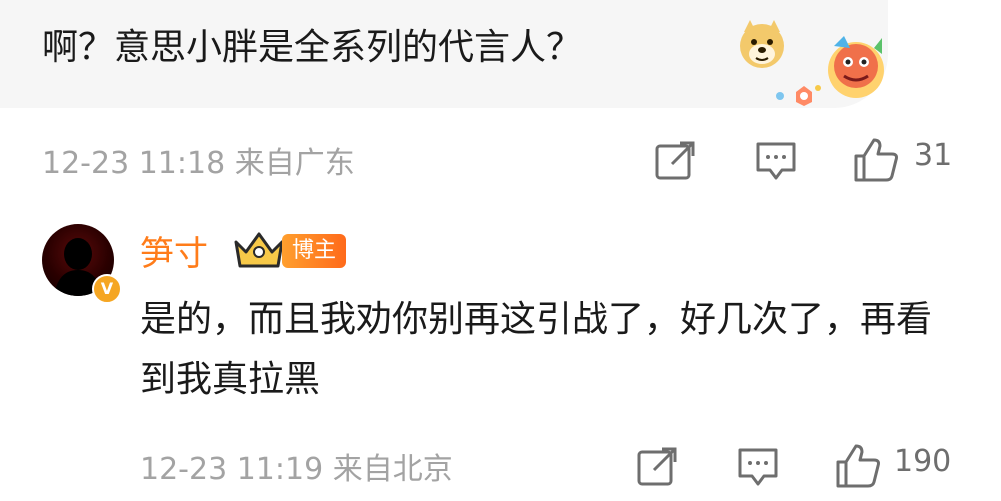 The height and width of the screenshot is (501, 1001). I want to click on reply-location: 来自北京, so click(392, 469).